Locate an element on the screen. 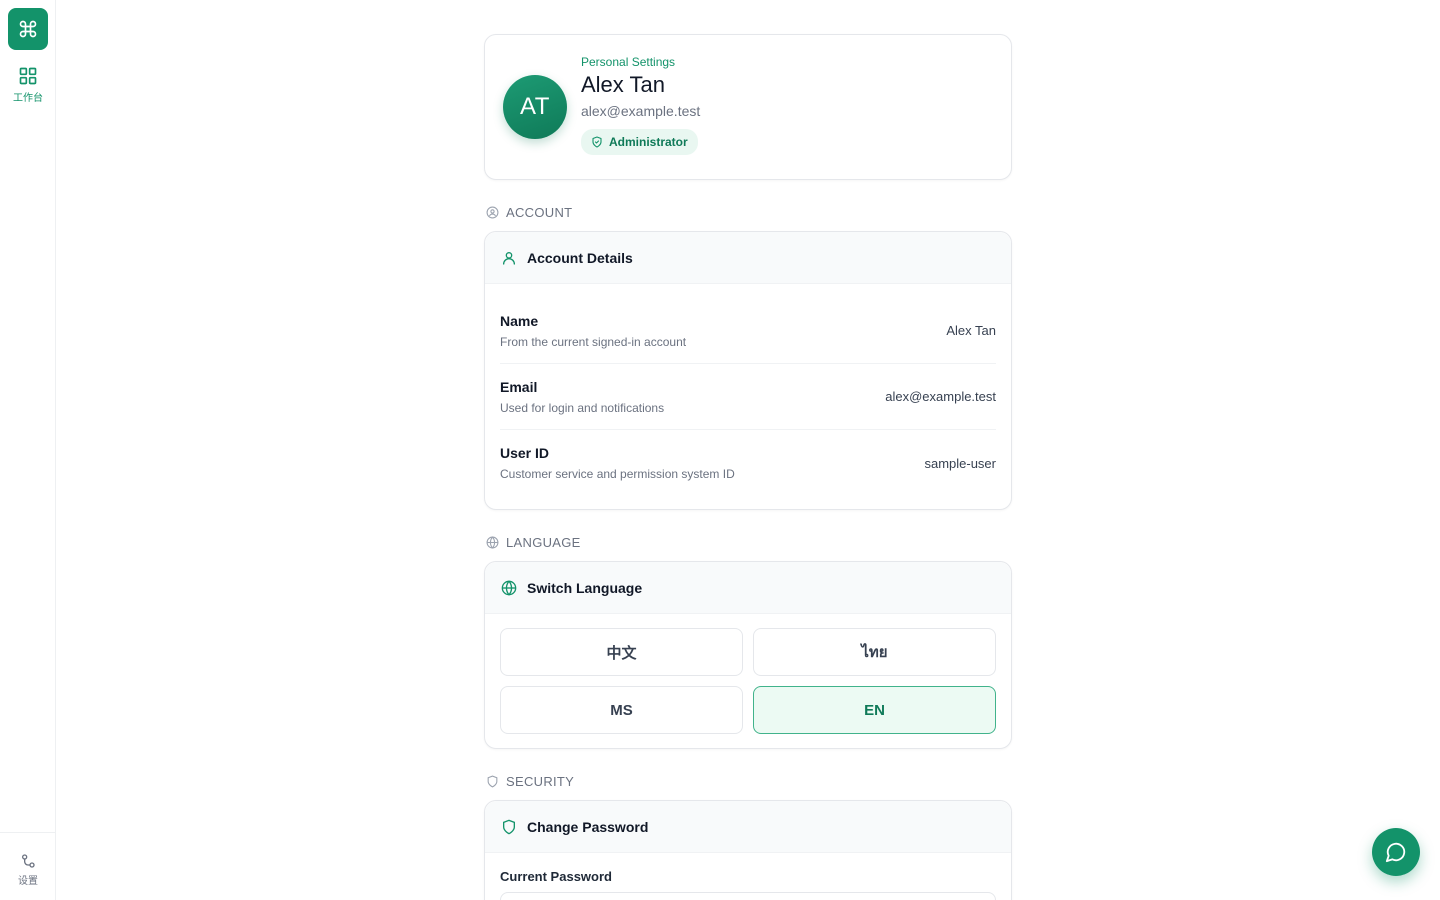 Image resolution: width=1440 pixels, height=900 pixels. row-description: Used for login and notifications is located at coordinates (582, 407).